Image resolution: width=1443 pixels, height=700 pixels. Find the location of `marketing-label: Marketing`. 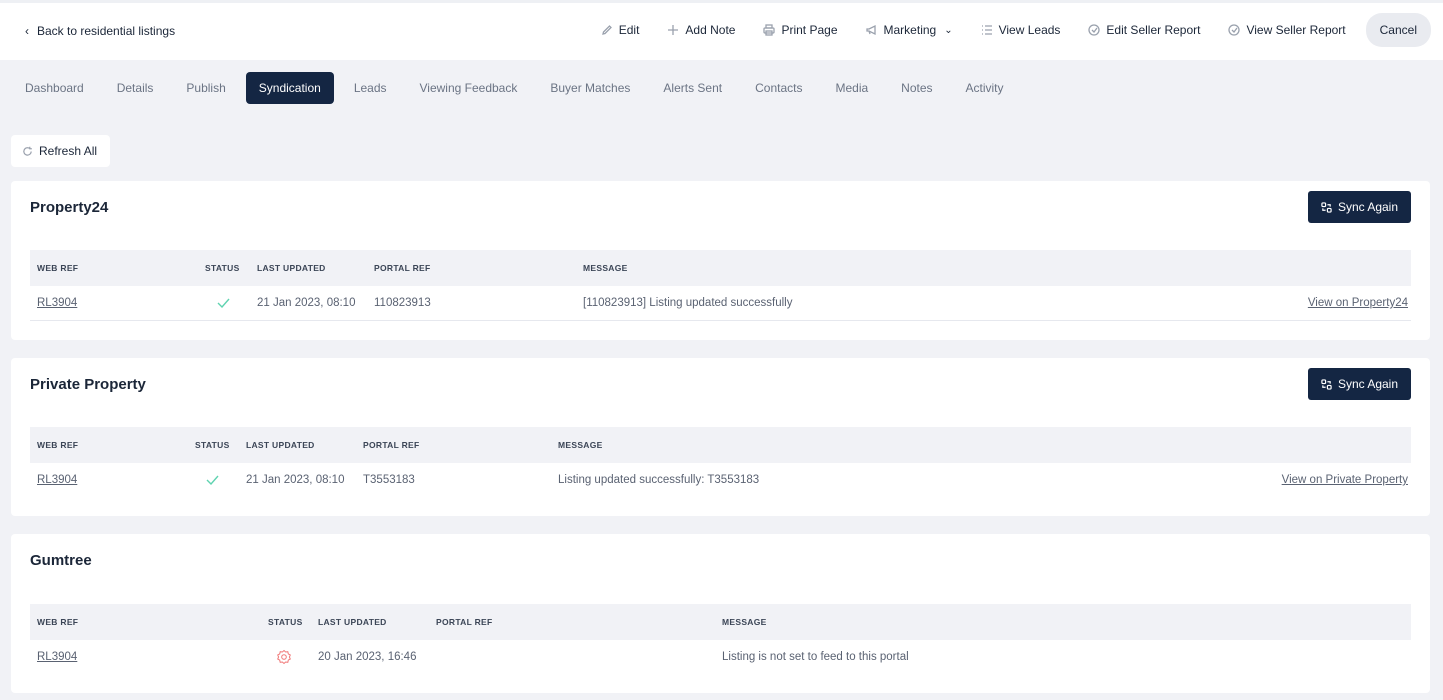

marketing-label: Marketing is located at coordinates (910, 30).